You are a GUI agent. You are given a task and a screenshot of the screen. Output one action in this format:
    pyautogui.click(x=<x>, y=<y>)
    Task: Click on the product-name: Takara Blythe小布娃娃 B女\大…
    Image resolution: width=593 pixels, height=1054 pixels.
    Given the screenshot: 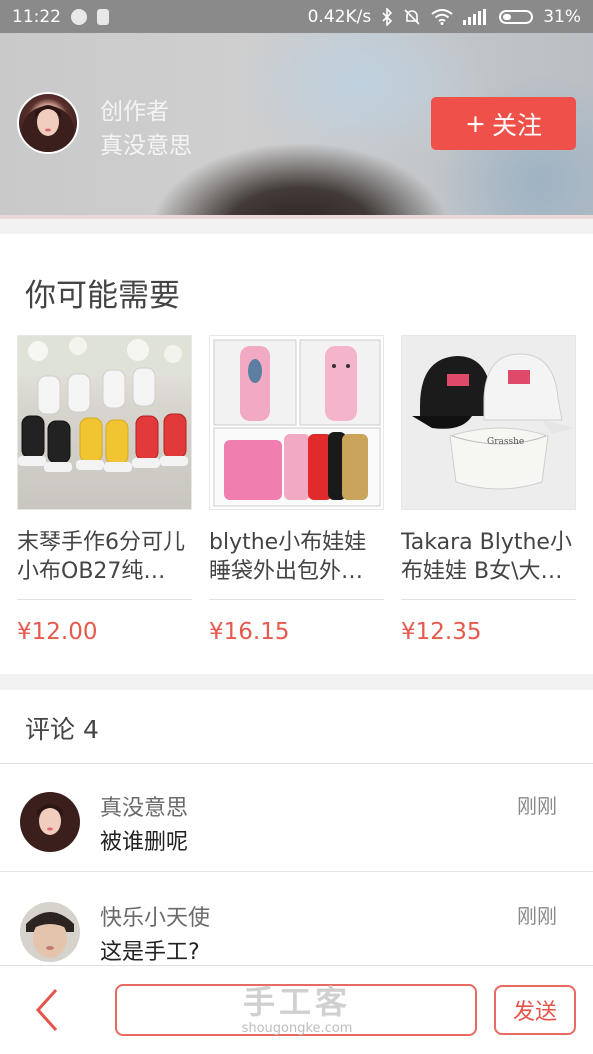 What is the action you would take?
    pyautogui.click(x=486, y=557)
    